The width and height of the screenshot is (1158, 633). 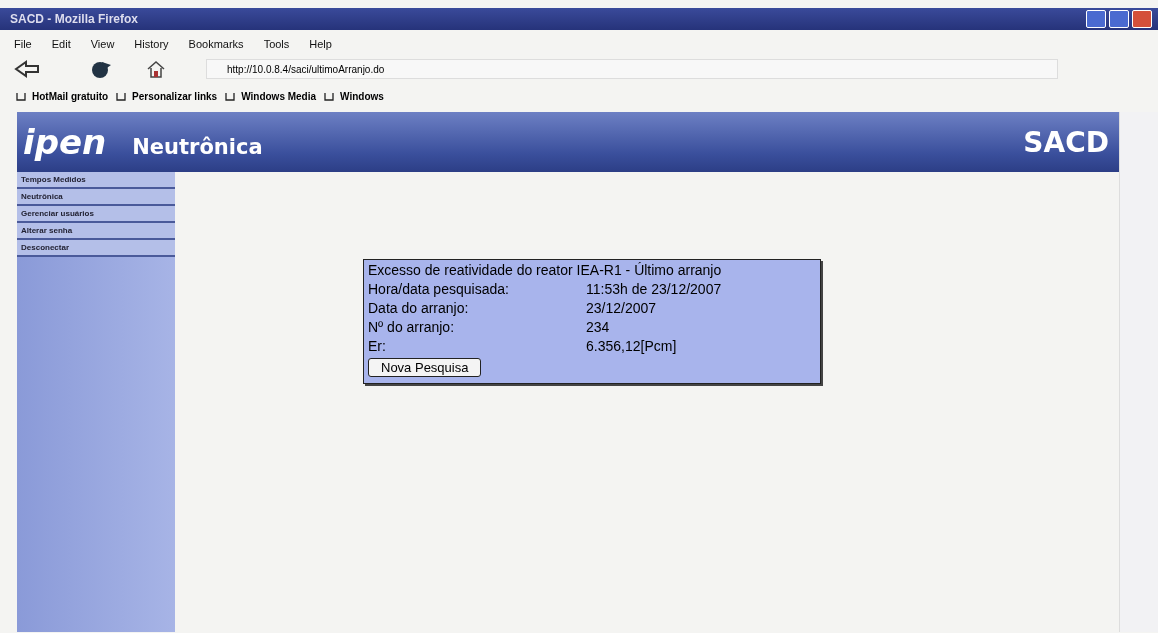 I want to click on bookmark-link: Windows, so click(x=362, y=96).